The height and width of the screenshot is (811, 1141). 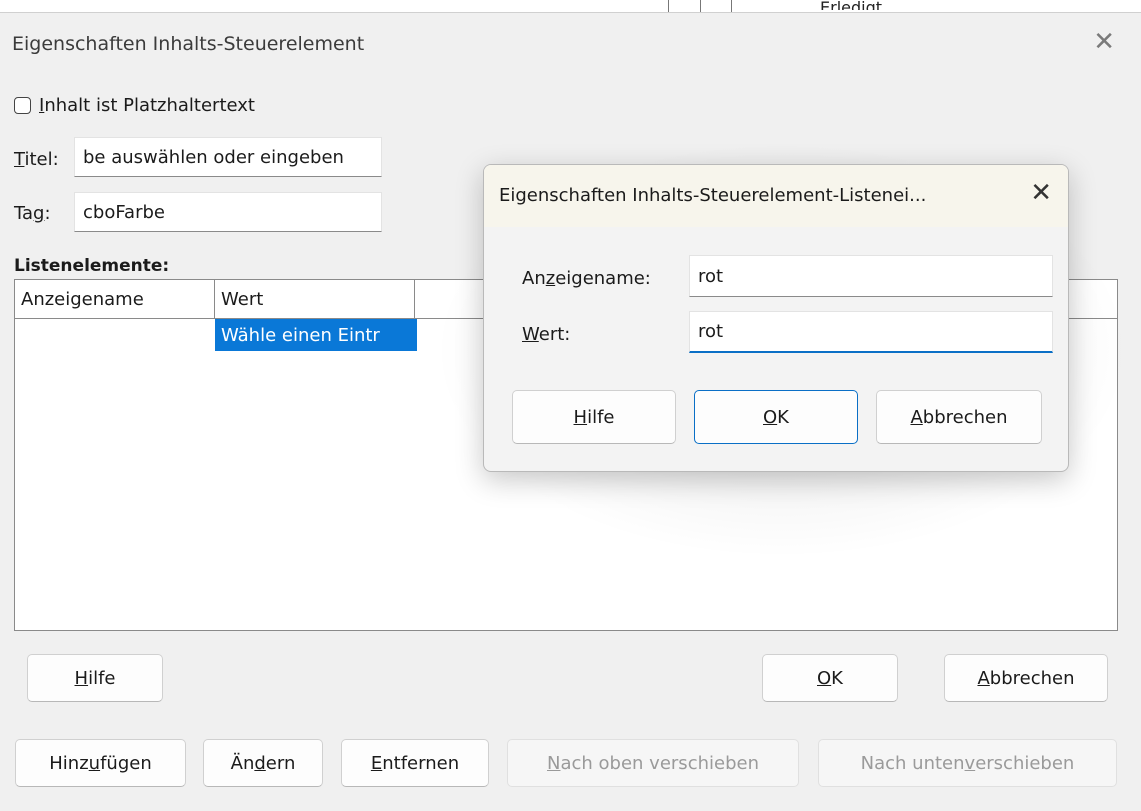 I want to click on placeholder-checkbox-row: Inhalt ist Platzhaltertext, so click(x=134, y=105).